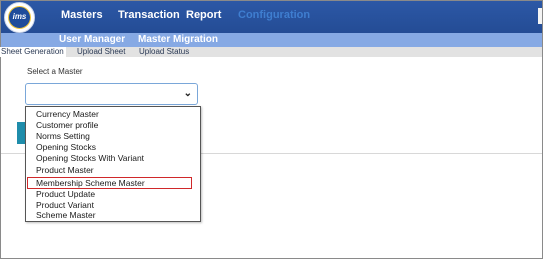  What do you see at coordinates (90, 158) in the screenshot?
I see `option-opening-stocks-with-variant: Opening Stocks With Variant` at bounding box center [90, 158].